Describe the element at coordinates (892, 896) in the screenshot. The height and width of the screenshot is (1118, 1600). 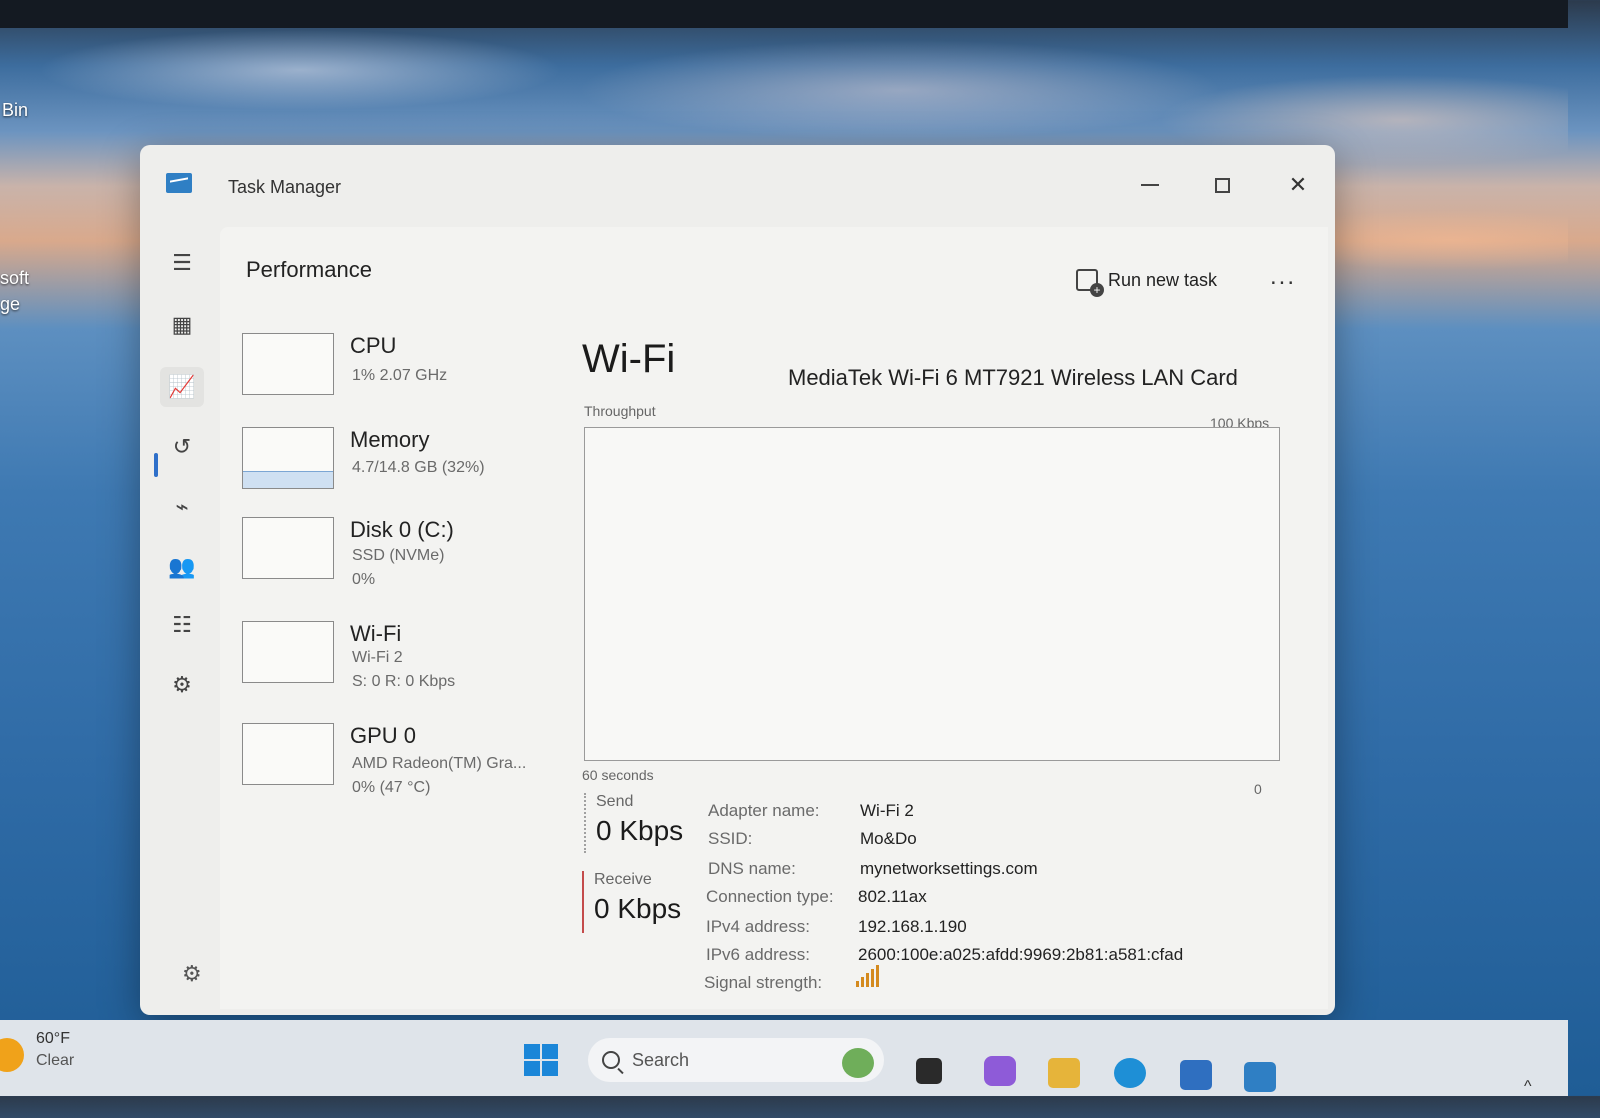
I see `property-value: 802.11ax` at that location.